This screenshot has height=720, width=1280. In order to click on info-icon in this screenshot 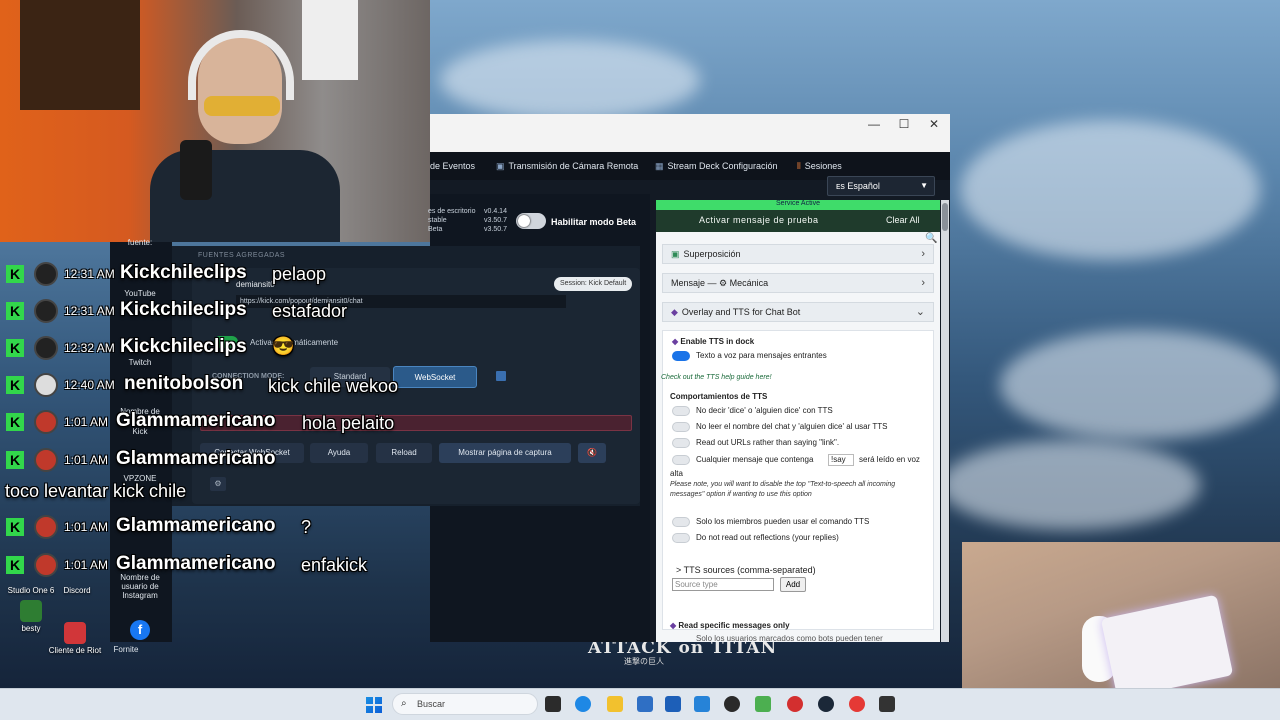, I will do `click(501, 376)`.